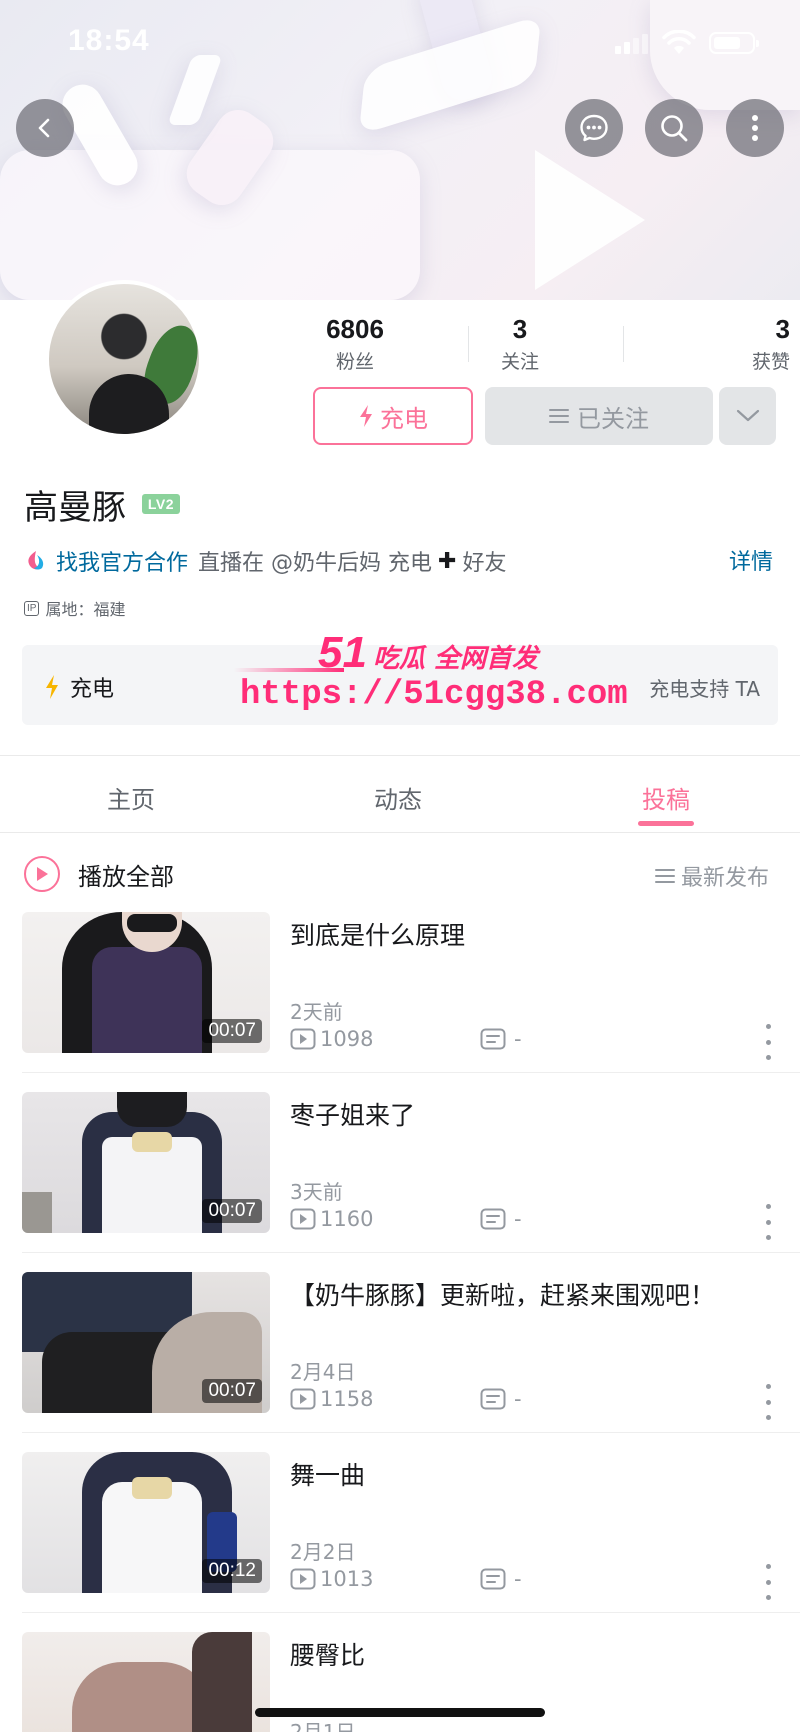 This screenshot has height=1732, width=800. What do you see at coordinates (323, 1552) in the screenshot?
I see `video-date: 2月2日` at bounding box center [323, 1552].